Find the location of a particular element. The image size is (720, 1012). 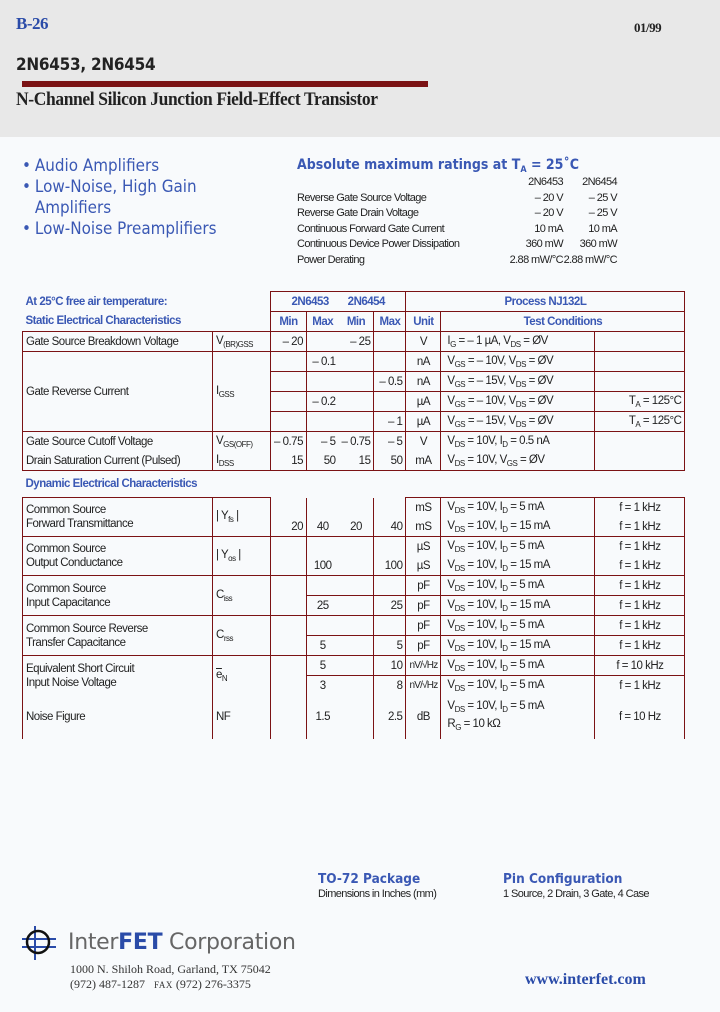

company-name: InterFET Corporation is located at coordinates (182, 942).